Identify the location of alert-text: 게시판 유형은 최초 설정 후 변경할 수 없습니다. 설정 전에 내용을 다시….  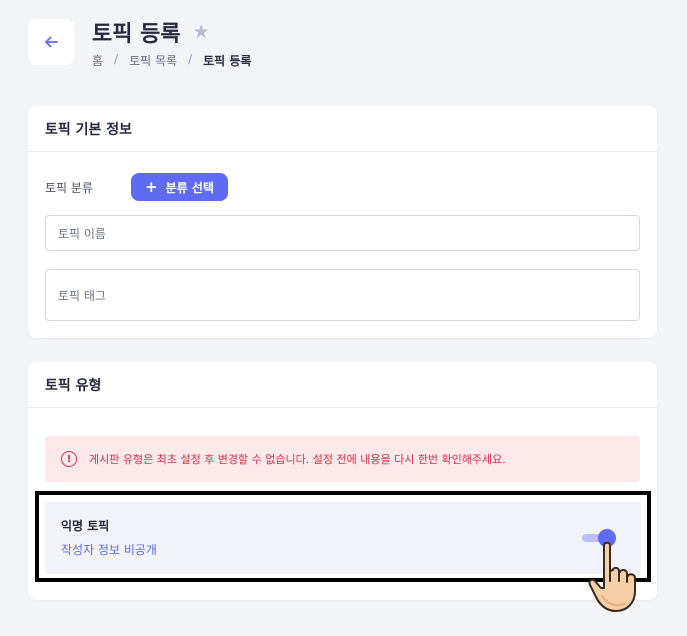
(297, 459).